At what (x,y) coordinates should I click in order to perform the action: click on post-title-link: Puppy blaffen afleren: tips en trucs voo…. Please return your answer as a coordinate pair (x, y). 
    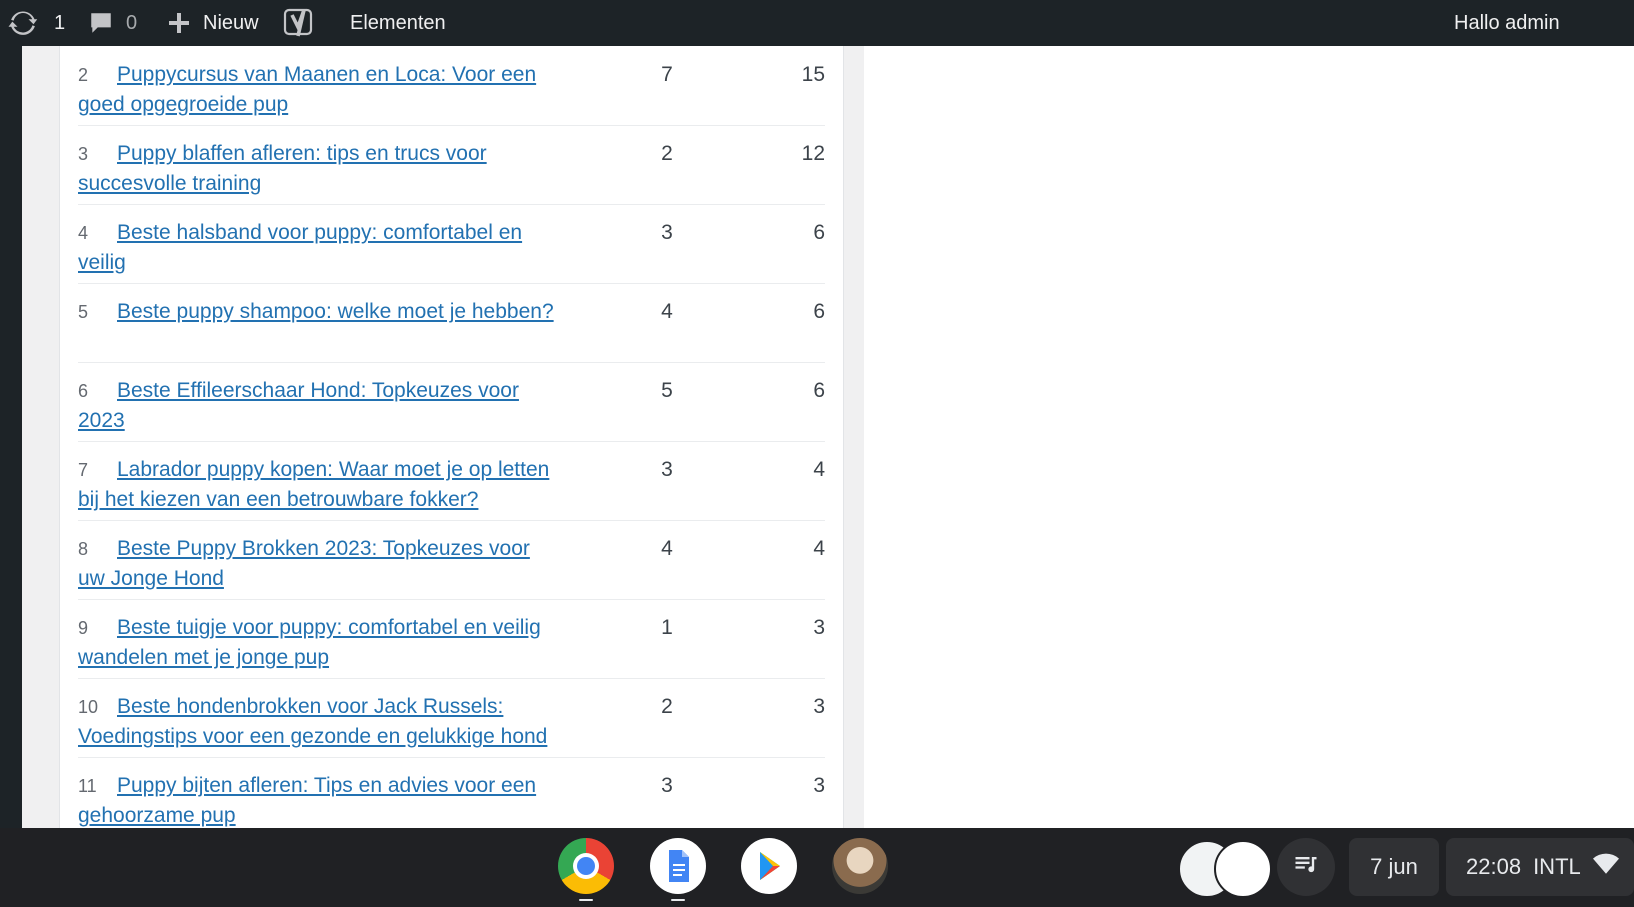
    Looking at the image, I should click on (282, 168).